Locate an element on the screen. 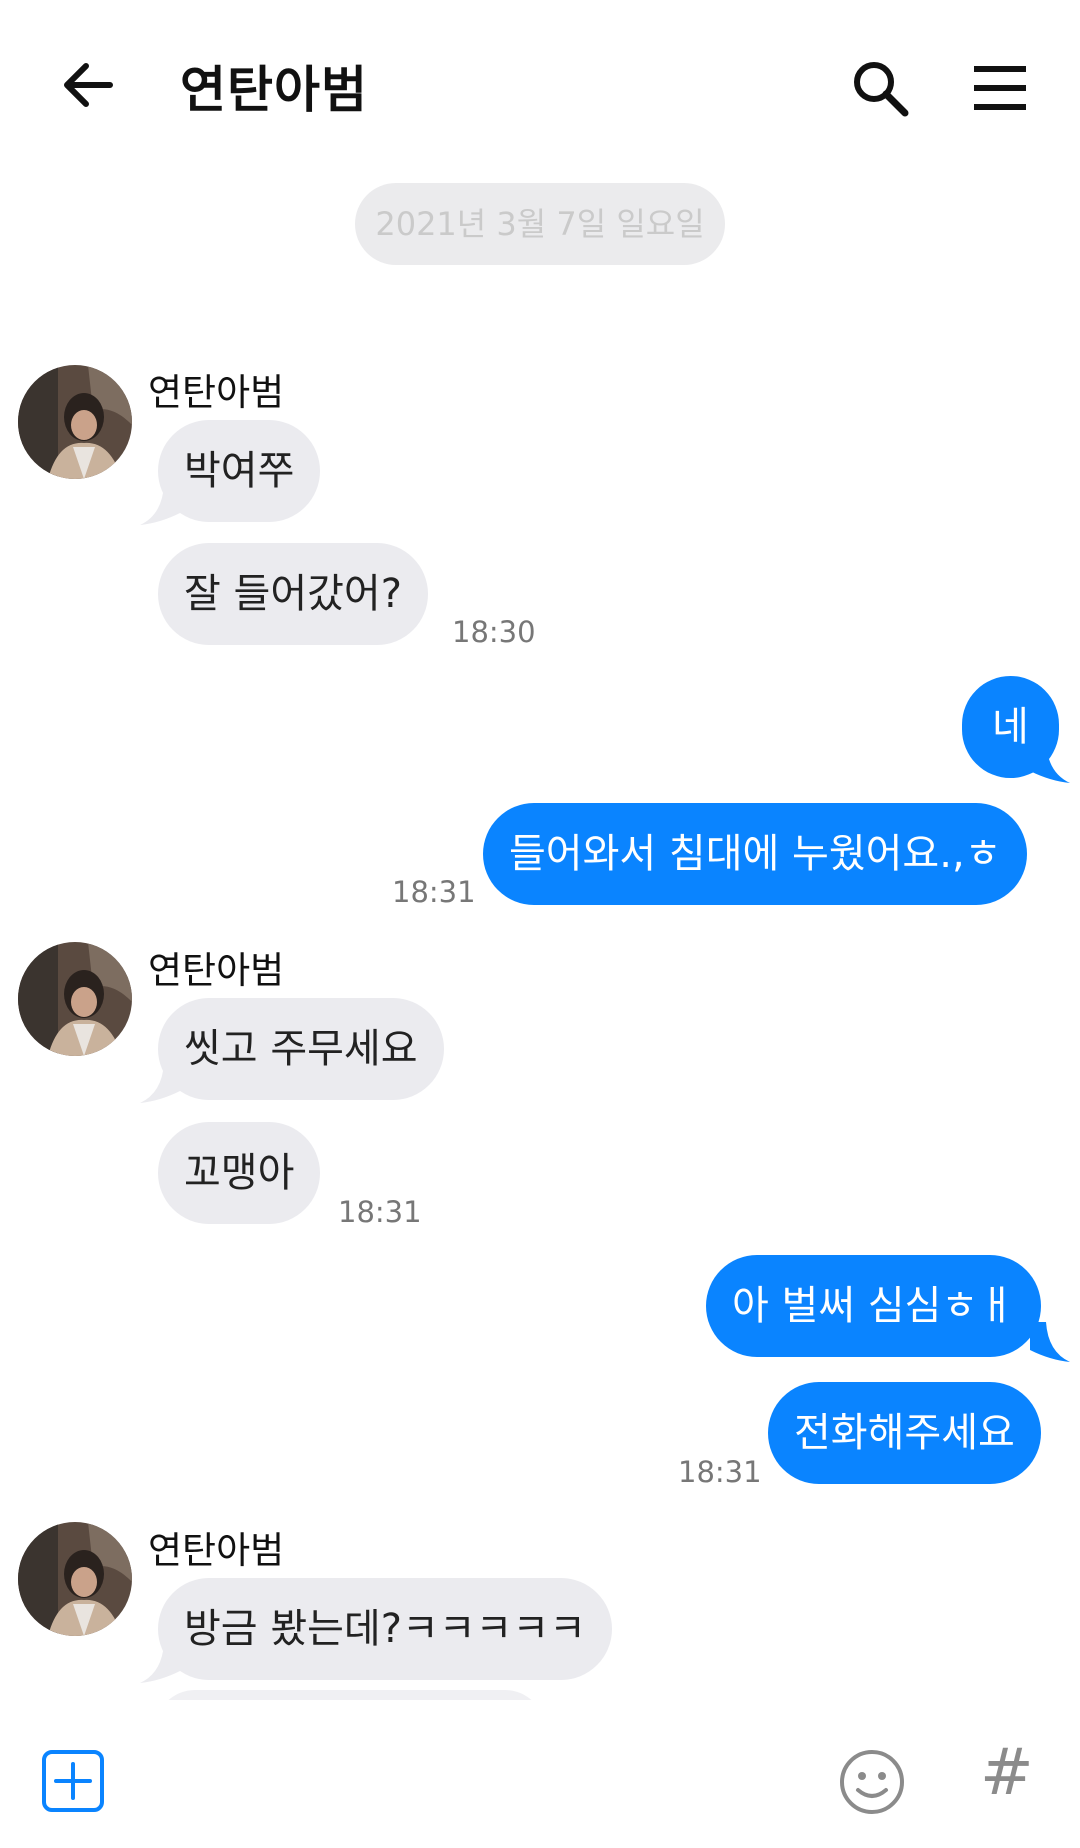 The image size is (1080, 1848). search-icon is located at coordinates (880, 88).